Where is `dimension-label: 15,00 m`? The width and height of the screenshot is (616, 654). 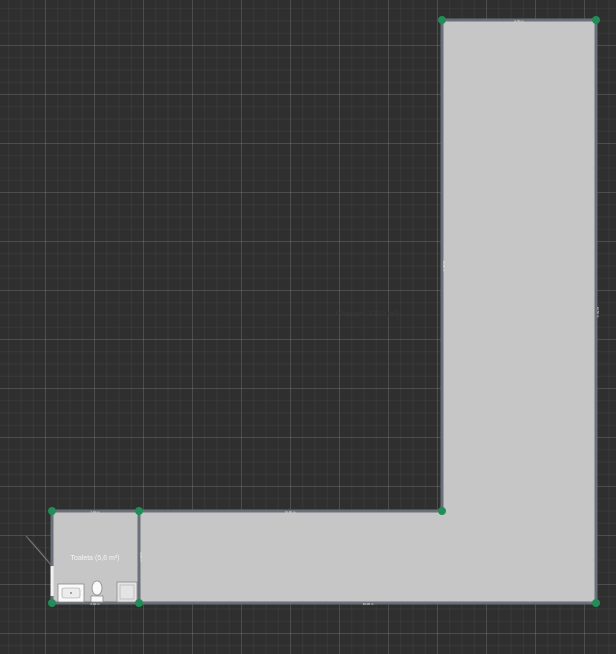
dimension-label: 15,00 m is located at coordinates (368, 604).